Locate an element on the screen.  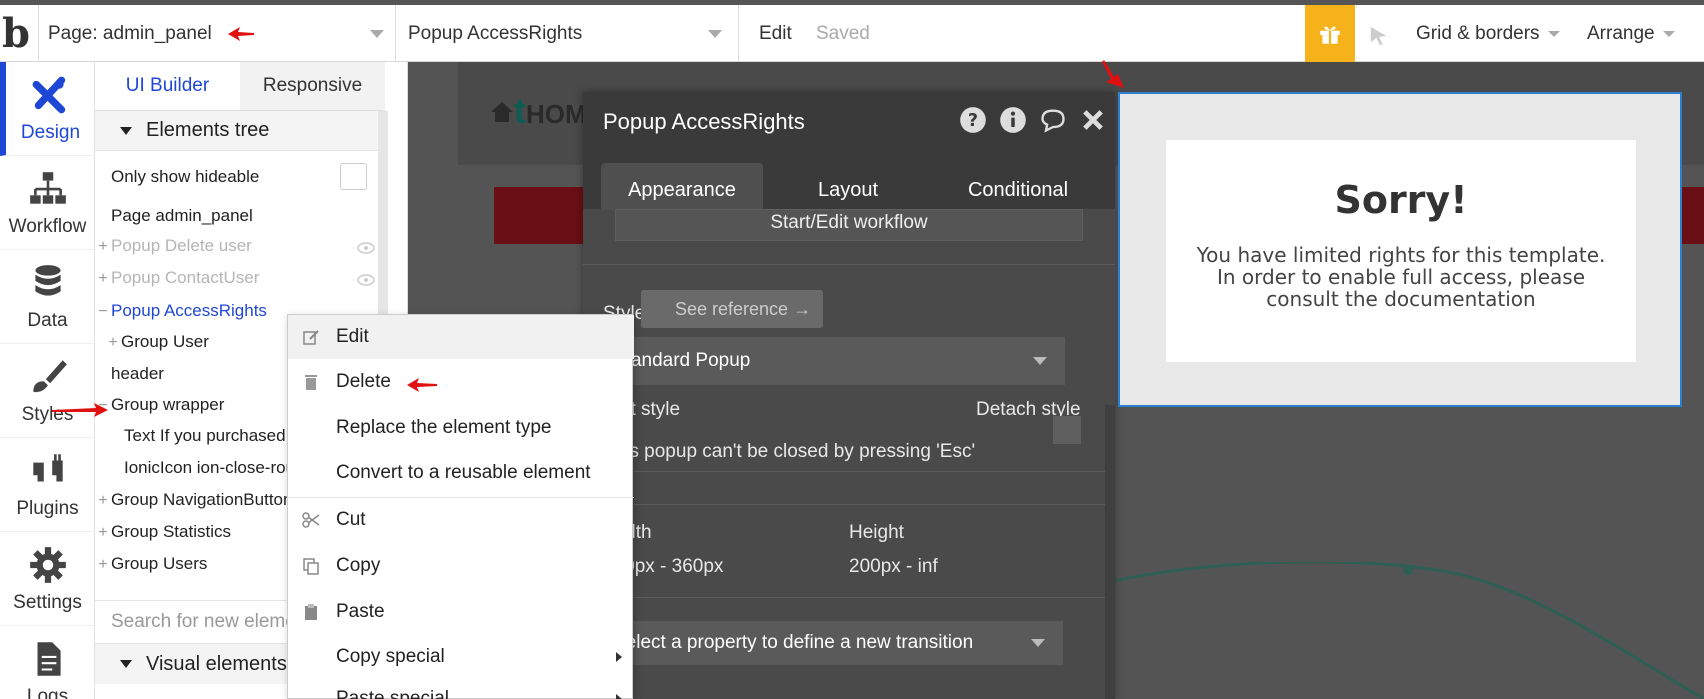
rail-label: Plugins is located at coordinates (47, 508).